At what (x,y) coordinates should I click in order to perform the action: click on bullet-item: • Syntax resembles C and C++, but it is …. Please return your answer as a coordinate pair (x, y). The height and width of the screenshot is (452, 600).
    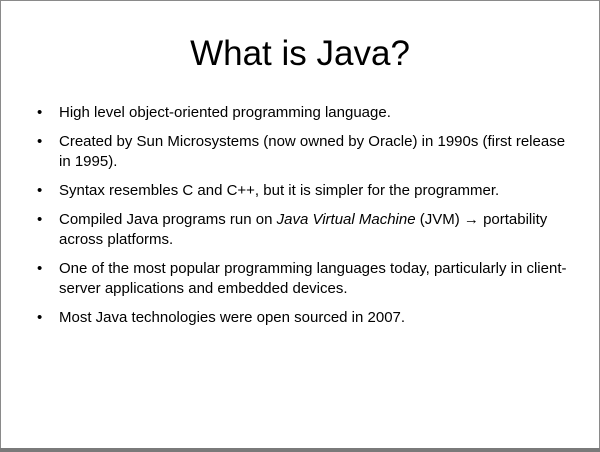
    Looking at the image, I should click on (302, 191).